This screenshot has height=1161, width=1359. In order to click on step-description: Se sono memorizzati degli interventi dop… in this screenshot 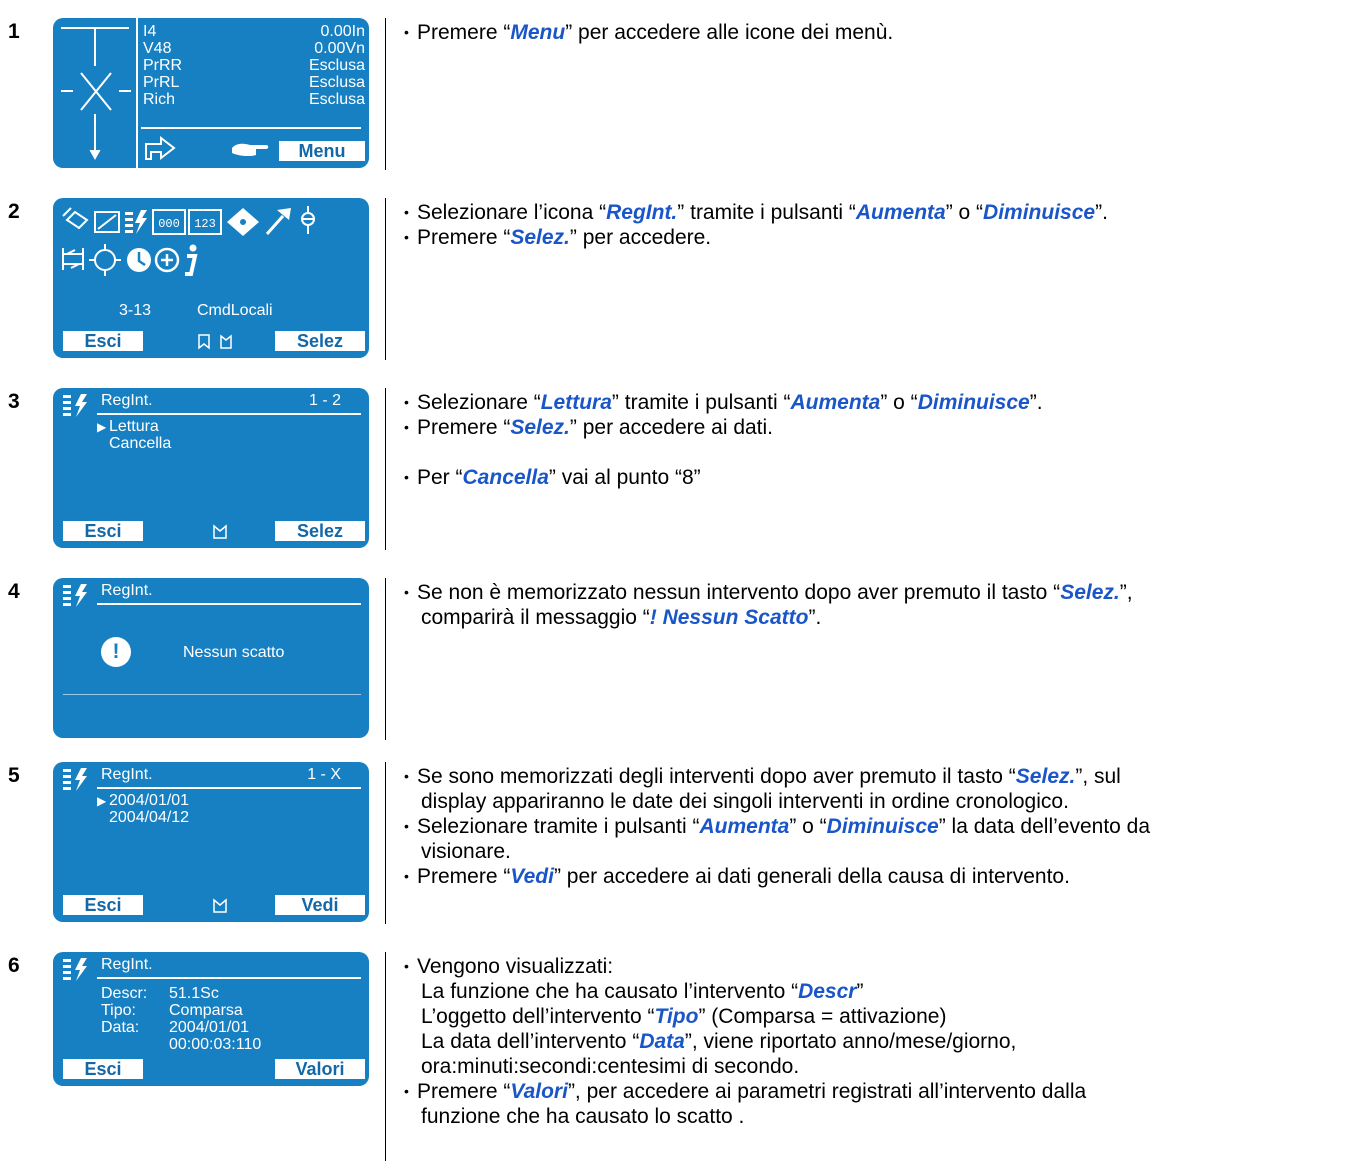, I will do `click(876, 826)`.